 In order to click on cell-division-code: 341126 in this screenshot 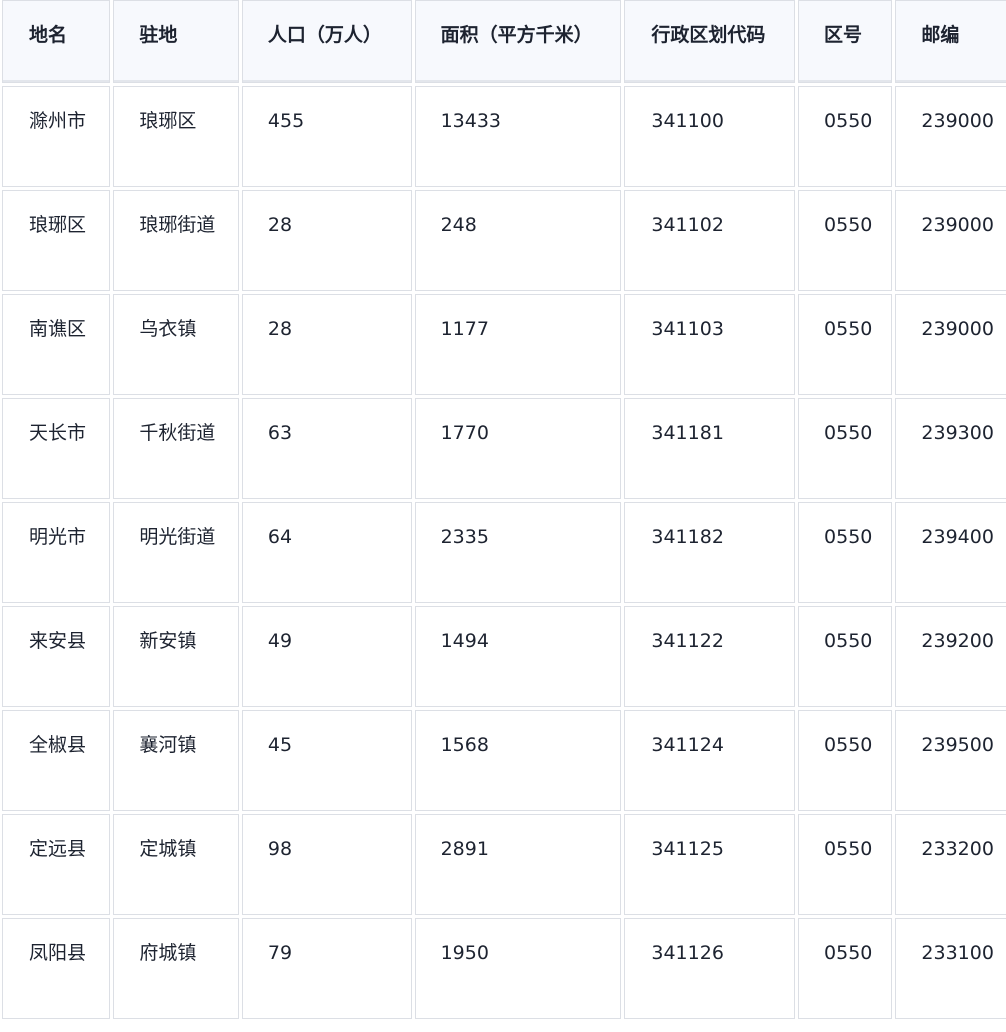, I will do `click(710, 968)`.